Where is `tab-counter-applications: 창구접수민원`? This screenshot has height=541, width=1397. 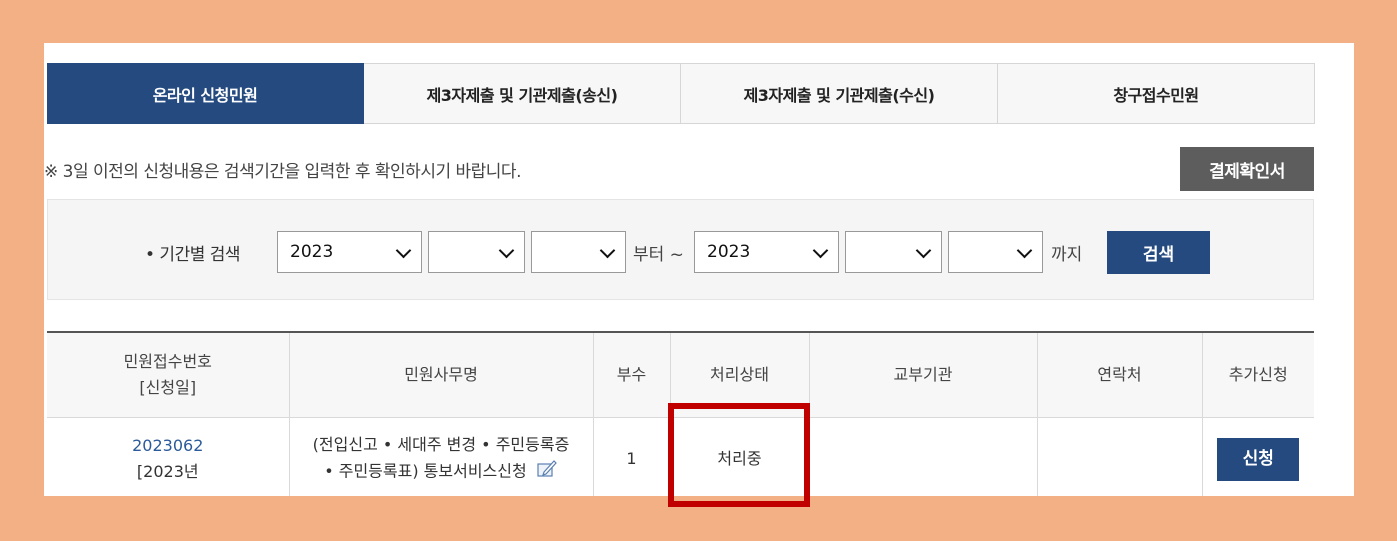 tab-counter-applications: 창구접수민원 is located at coordinates (1156, 93).